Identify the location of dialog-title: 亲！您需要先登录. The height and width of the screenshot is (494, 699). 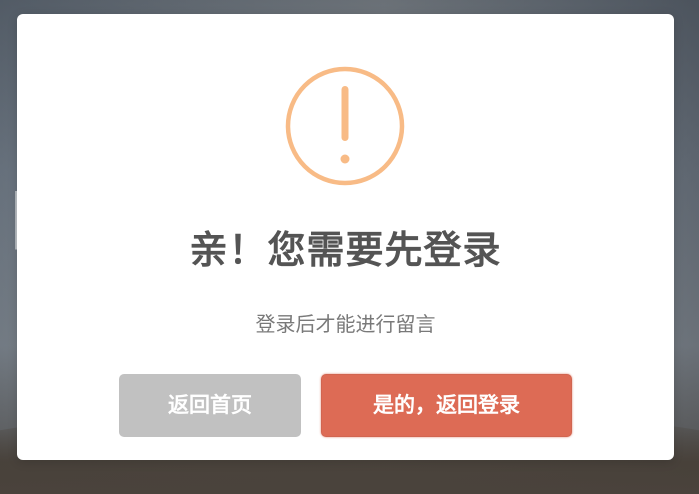
(345, 250).